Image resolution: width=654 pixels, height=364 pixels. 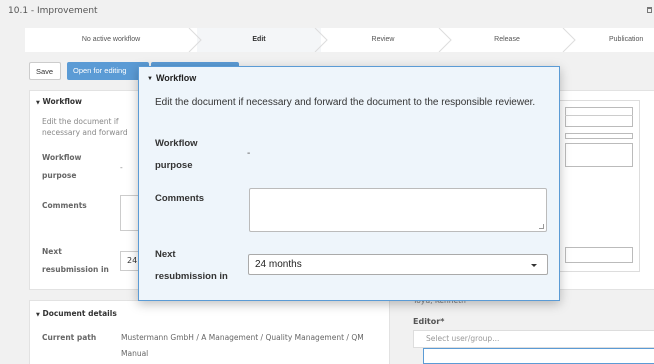 What do you see at coordinates (191, 276) in the screenshot?
I see `popup-resubmission-label: resubmission in` at bounding box center [191, 276].